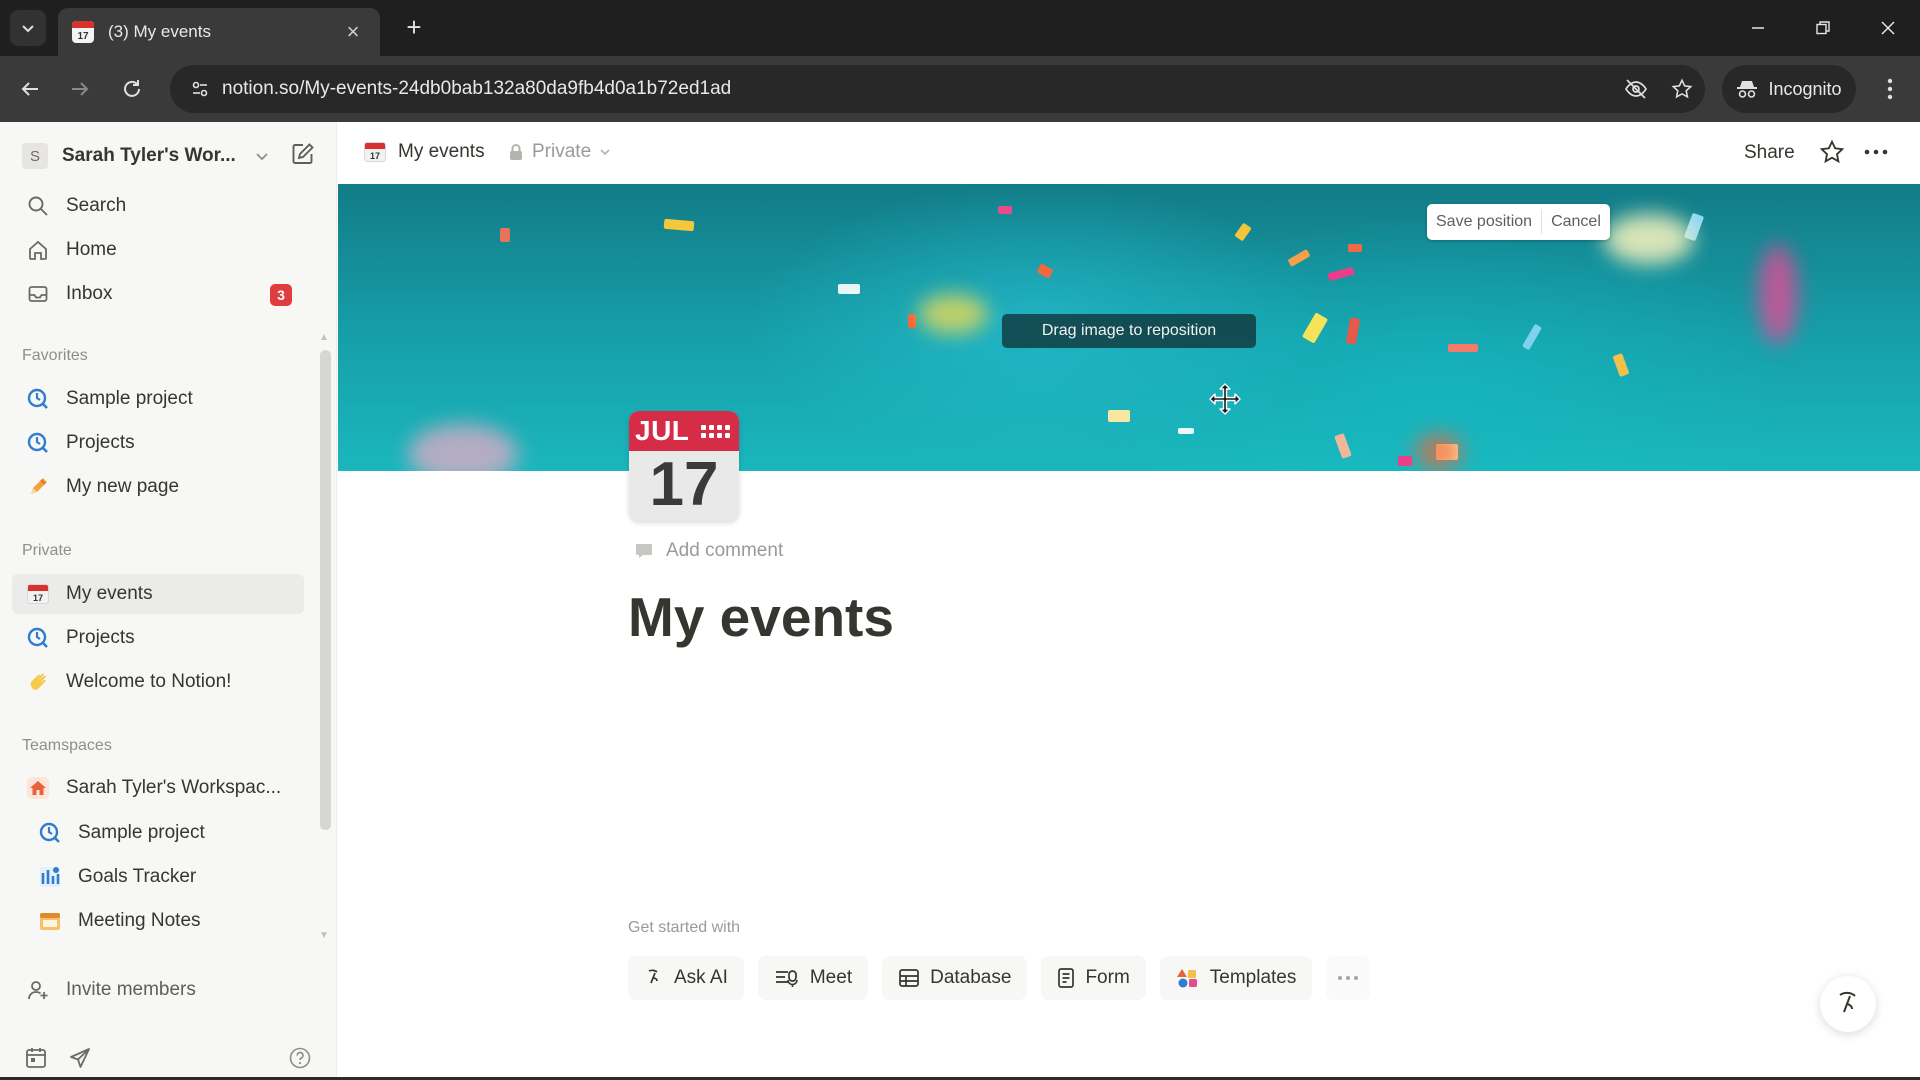 The width and height of the screenshot is (1920, 1080). What do you see at coordinates (353, 32) in the screenshot?
I see `tab-close-icon: ×` at bounding box center [353, 32].